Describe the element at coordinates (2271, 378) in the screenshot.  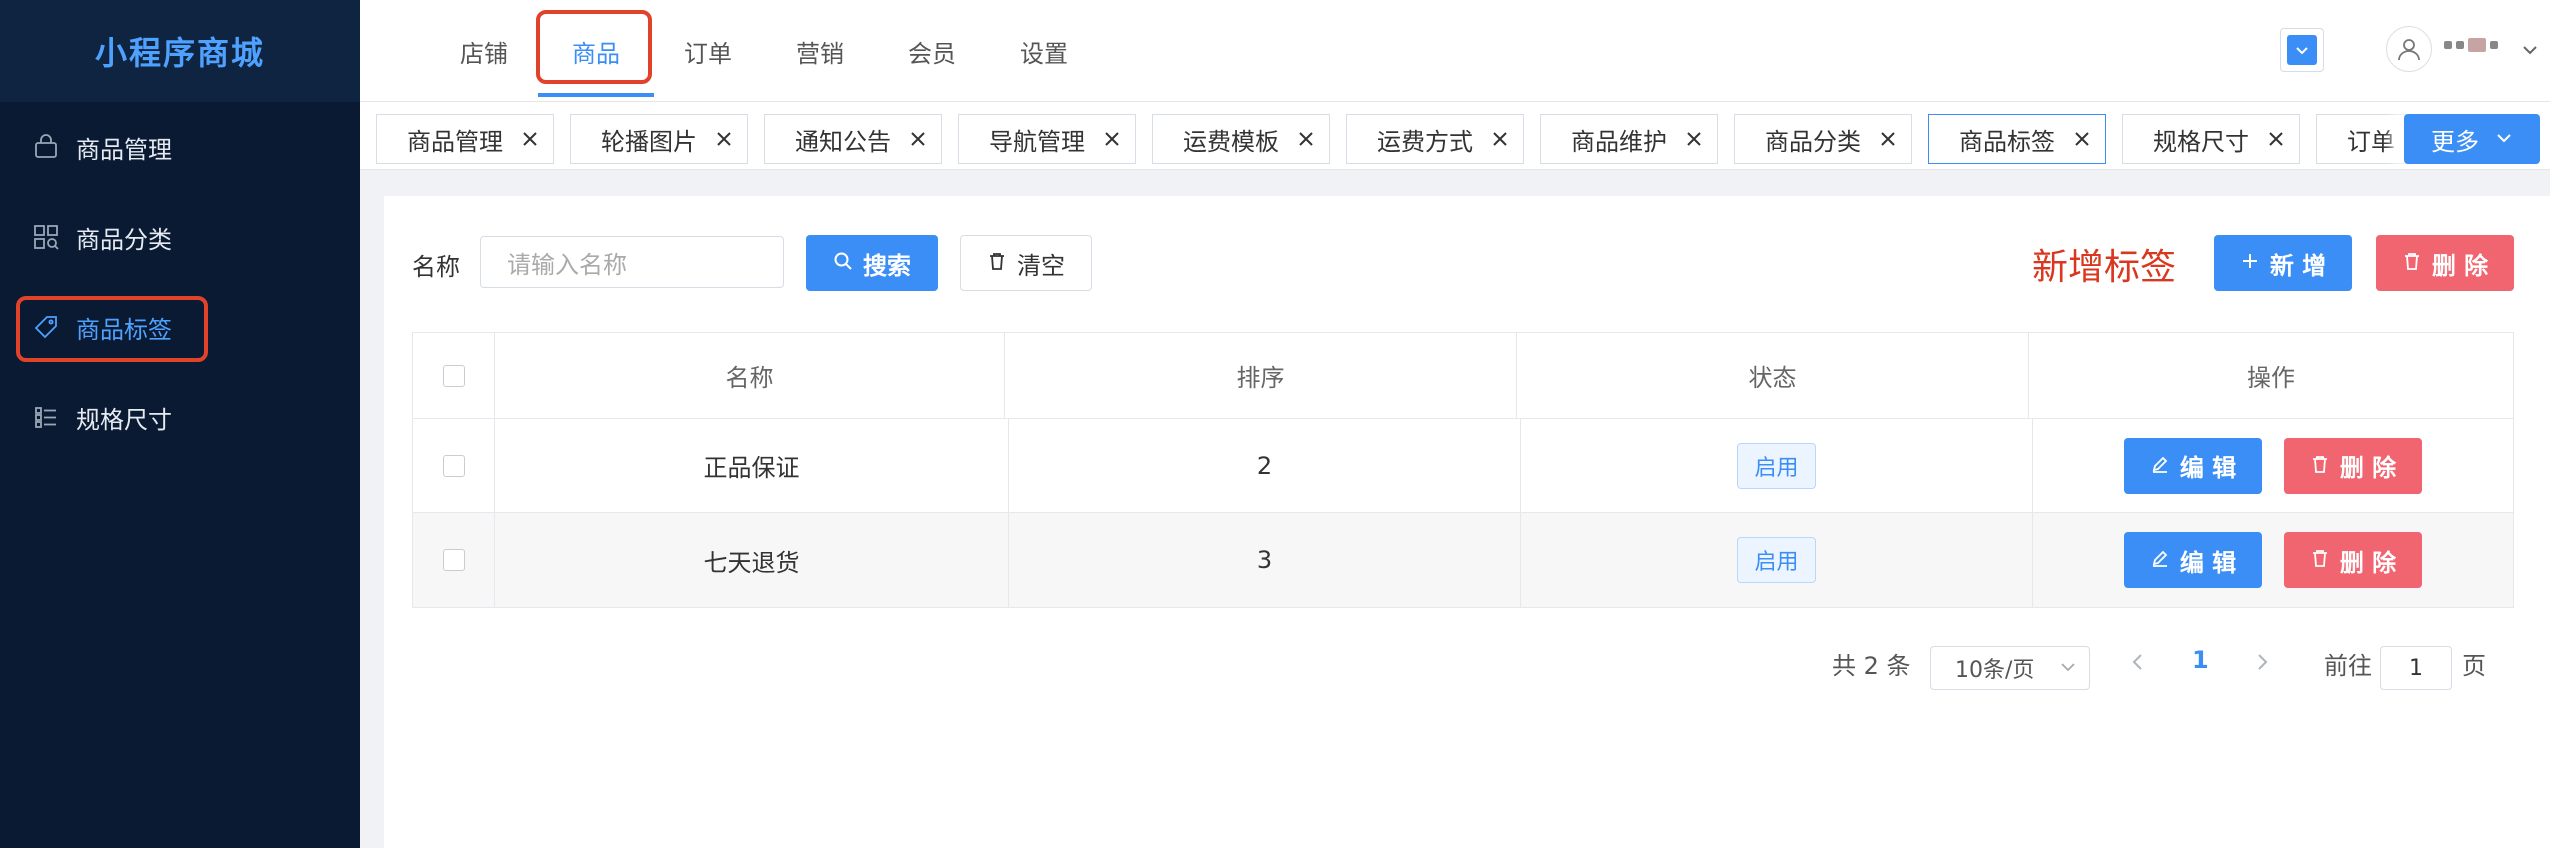
I see `column-header-actions: 操作` at that location.